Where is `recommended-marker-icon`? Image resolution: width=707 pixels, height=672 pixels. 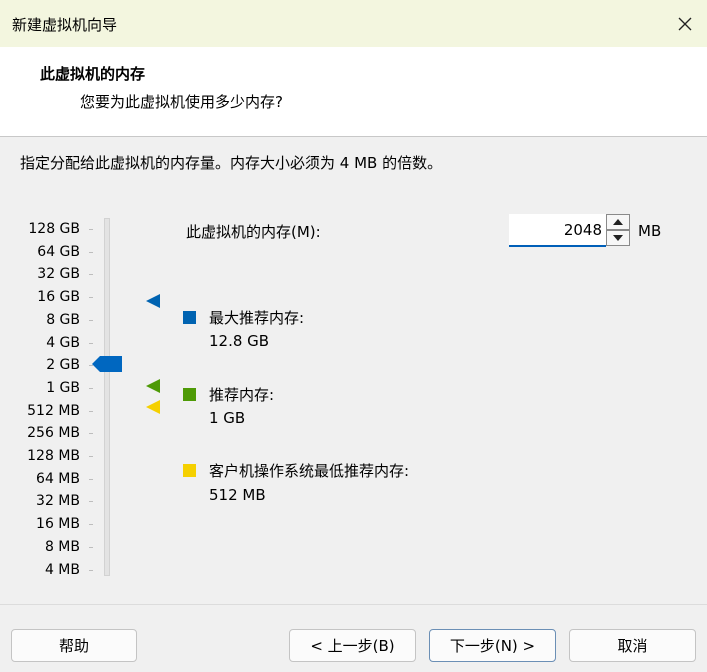
recommended-marker-icon is located at coordinates (153, 386).